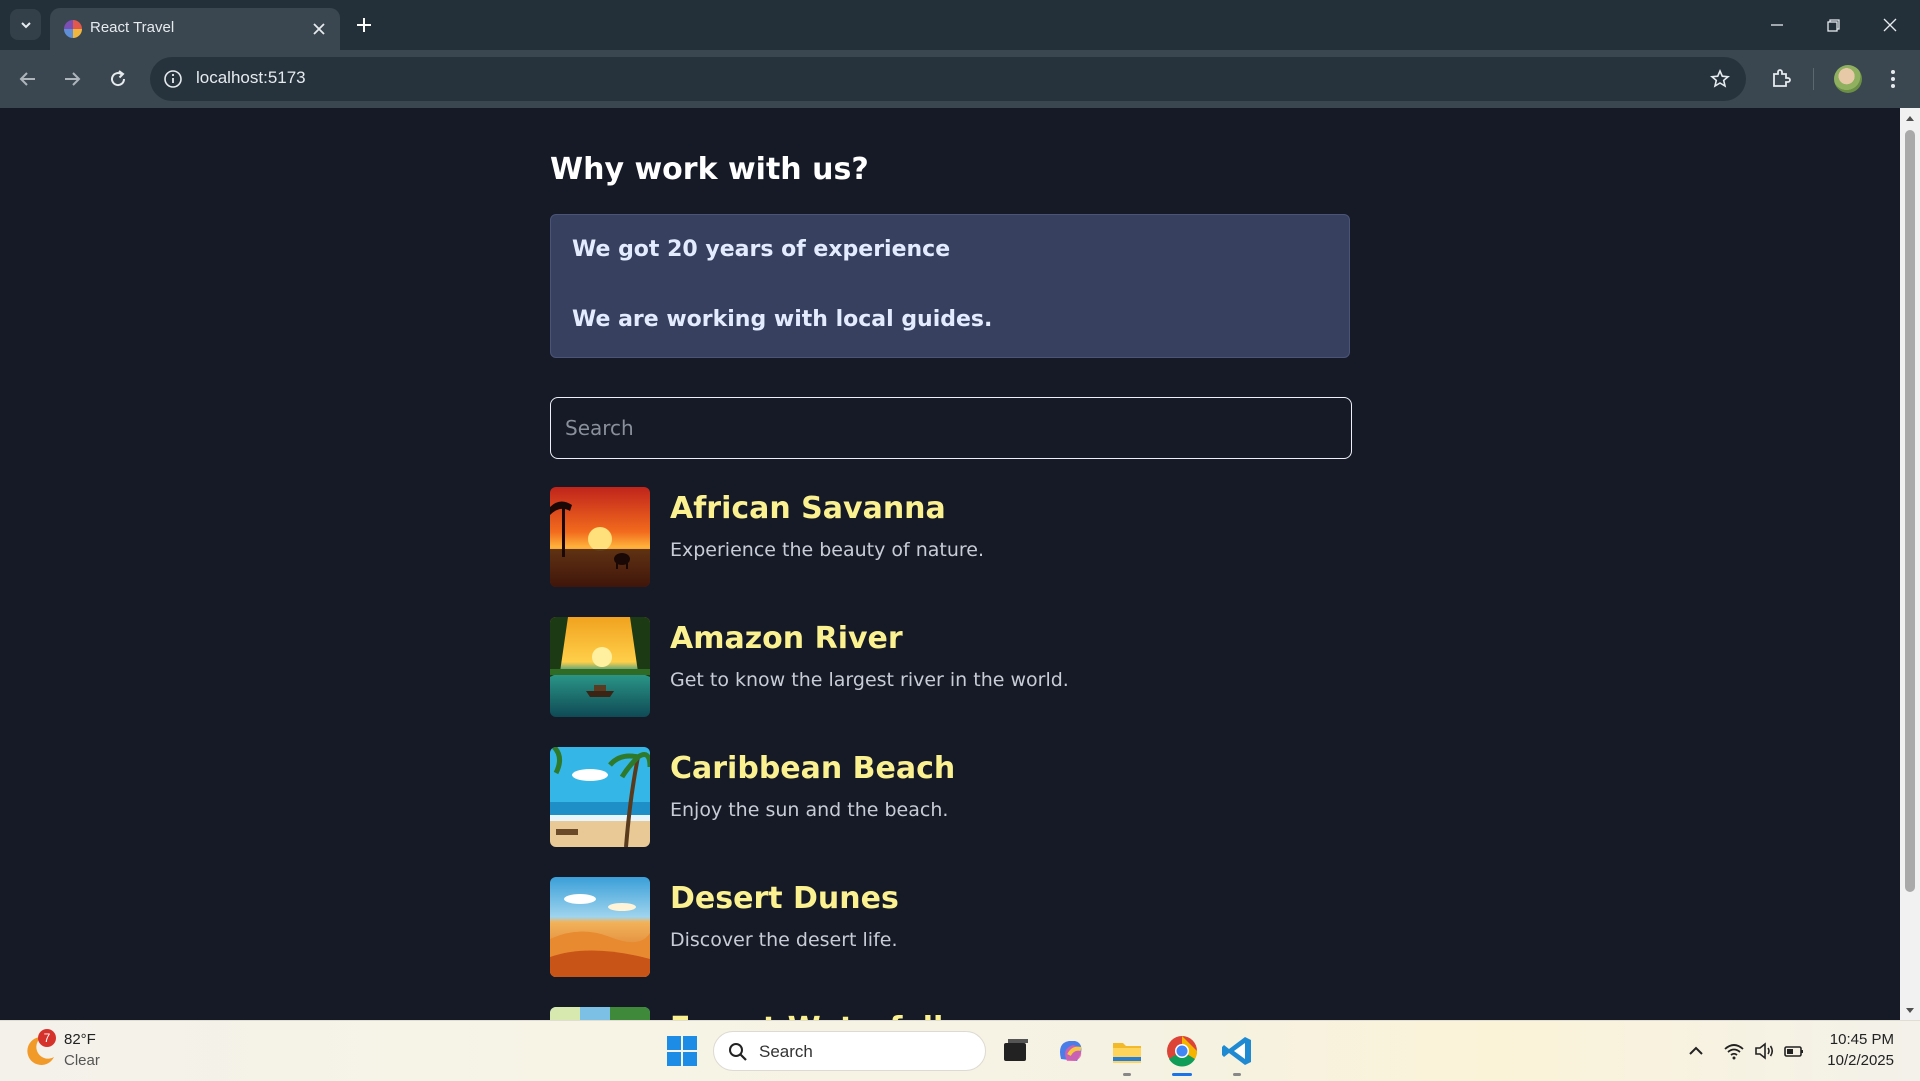  What do you see at coordinates (1127, 1051) in the screenshot?
I see `file-explorer-icon` at bounding box center [1127, 1051].